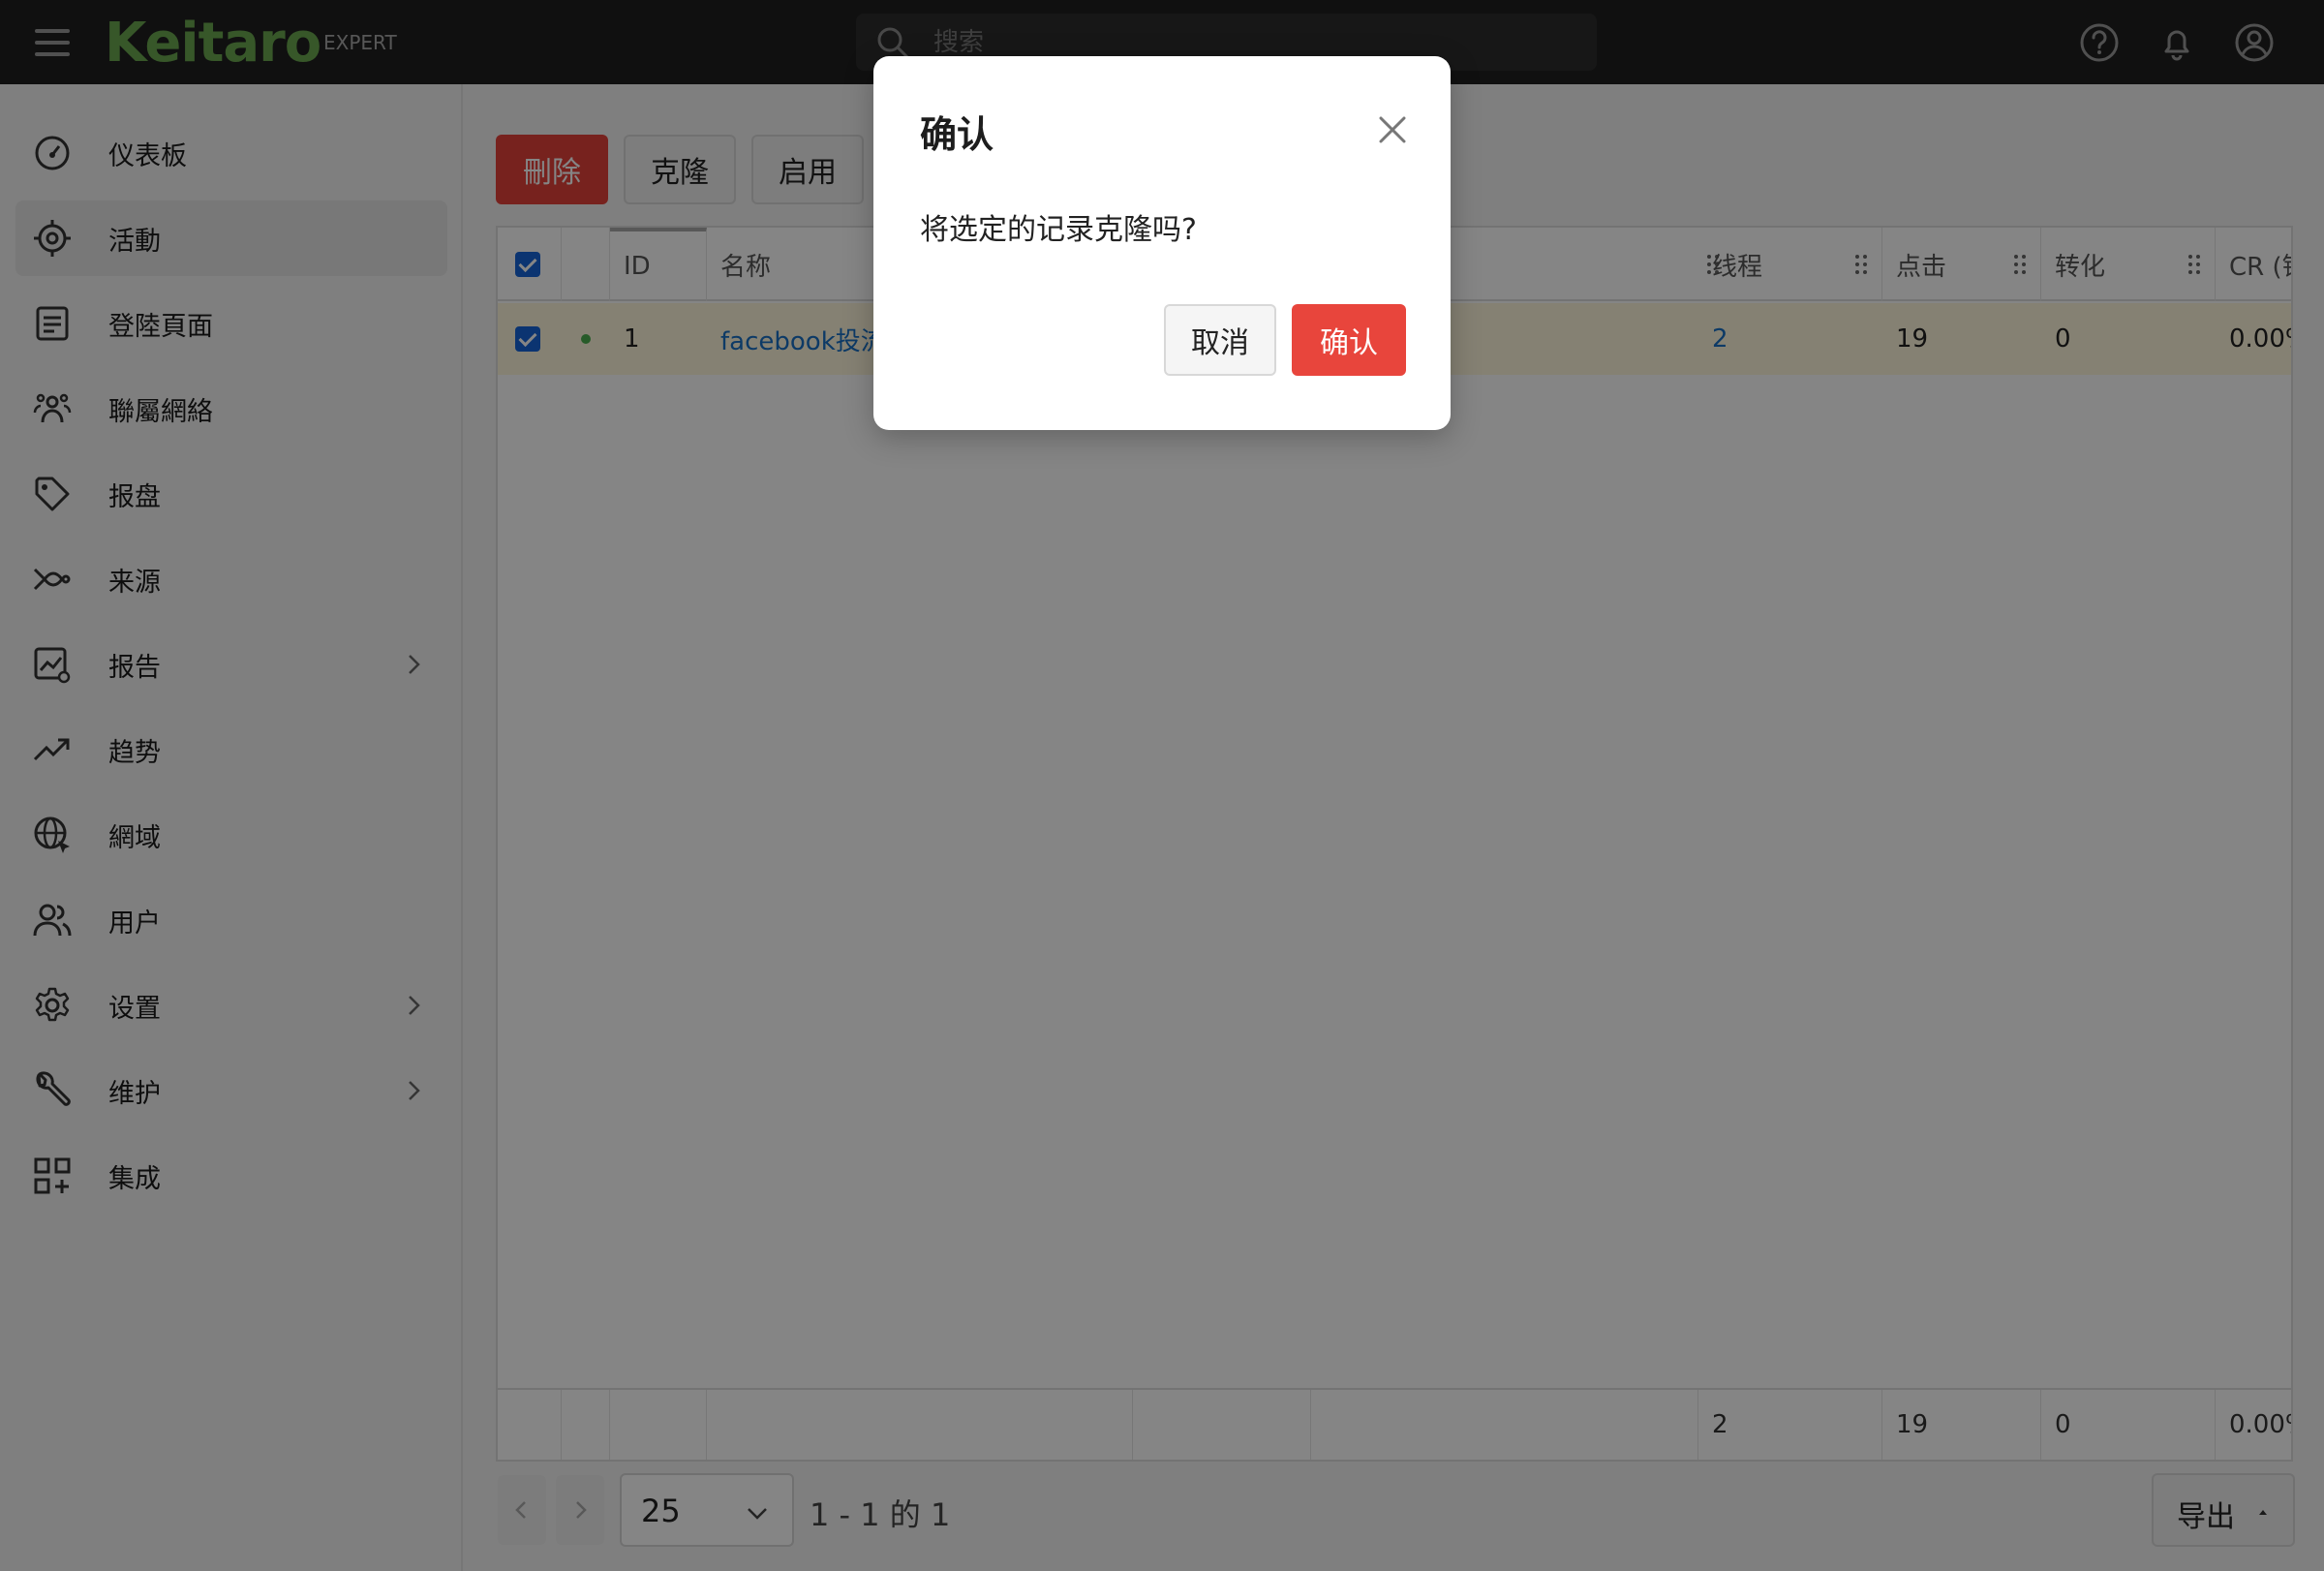  What do you see at coordinates (1393, 129) in the screenshot?
I see `close-icon` at bounding box center [1393, 129].